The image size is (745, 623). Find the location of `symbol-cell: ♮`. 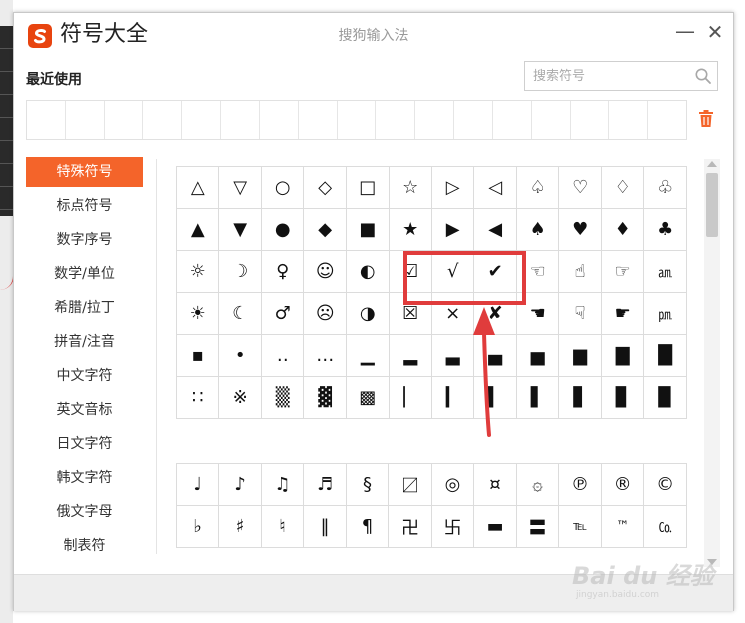

symbol-cell: ♮ is located at coordinates (282, 526).